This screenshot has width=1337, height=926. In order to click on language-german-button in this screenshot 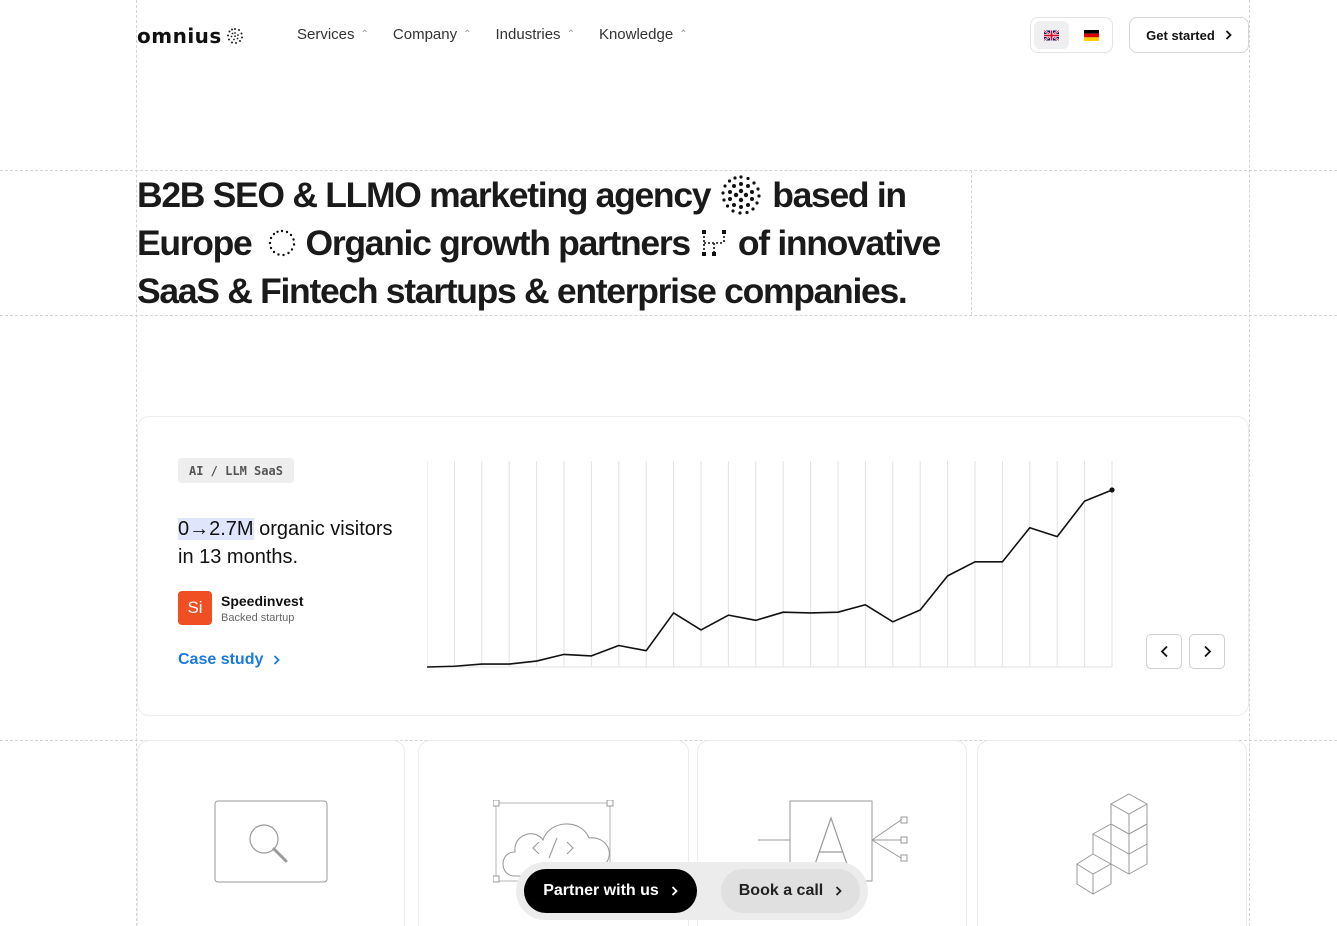, I will do `click(1092, 35)`.